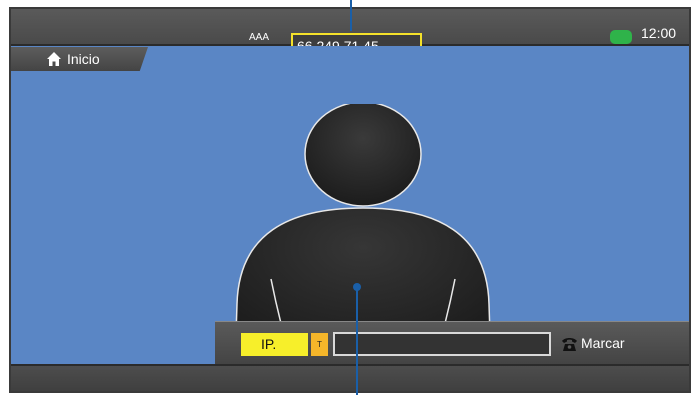 The height and width of the screenshot is (395, 691). I want to click on dial-mode-toggle: T, so click(319, 344).